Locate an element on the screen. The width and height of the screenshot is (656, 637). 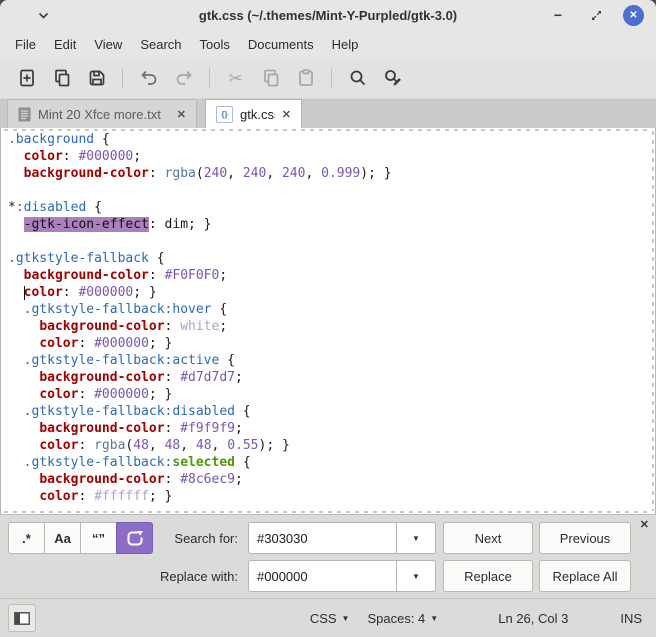
code-token: 48 is located at coordinates (172, 445).